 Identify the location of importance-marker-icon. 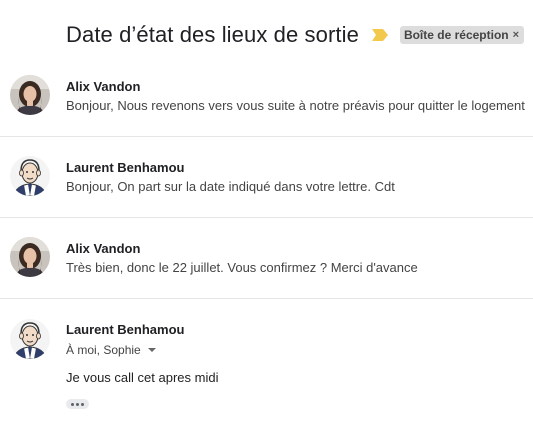
(379, 35).